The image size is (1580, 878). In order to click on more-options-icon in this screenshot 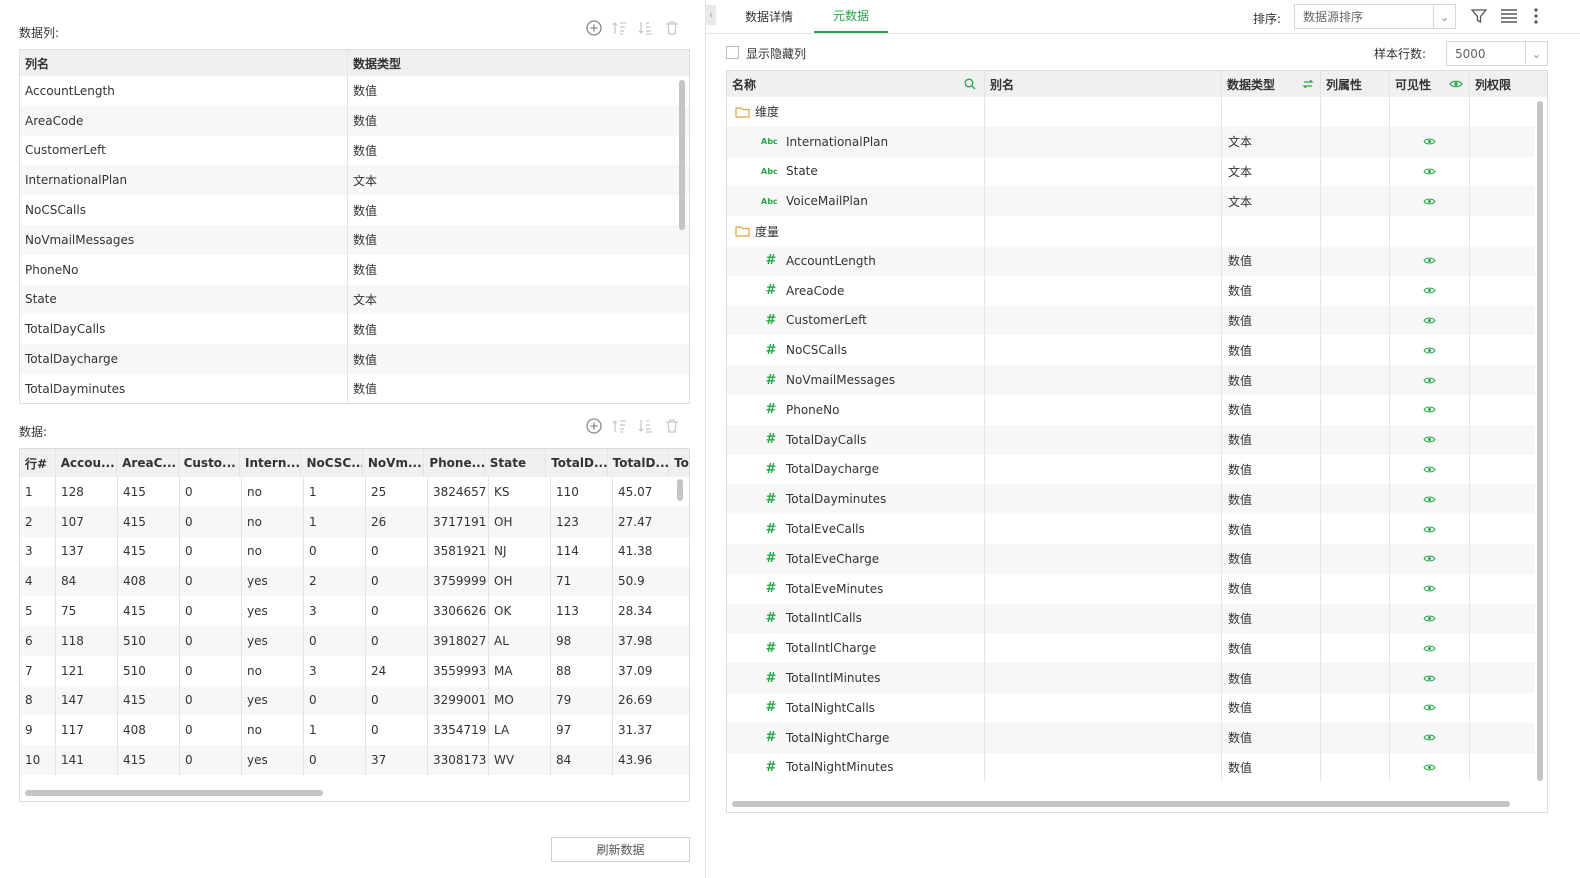, I will do `click(1536, 17)`.